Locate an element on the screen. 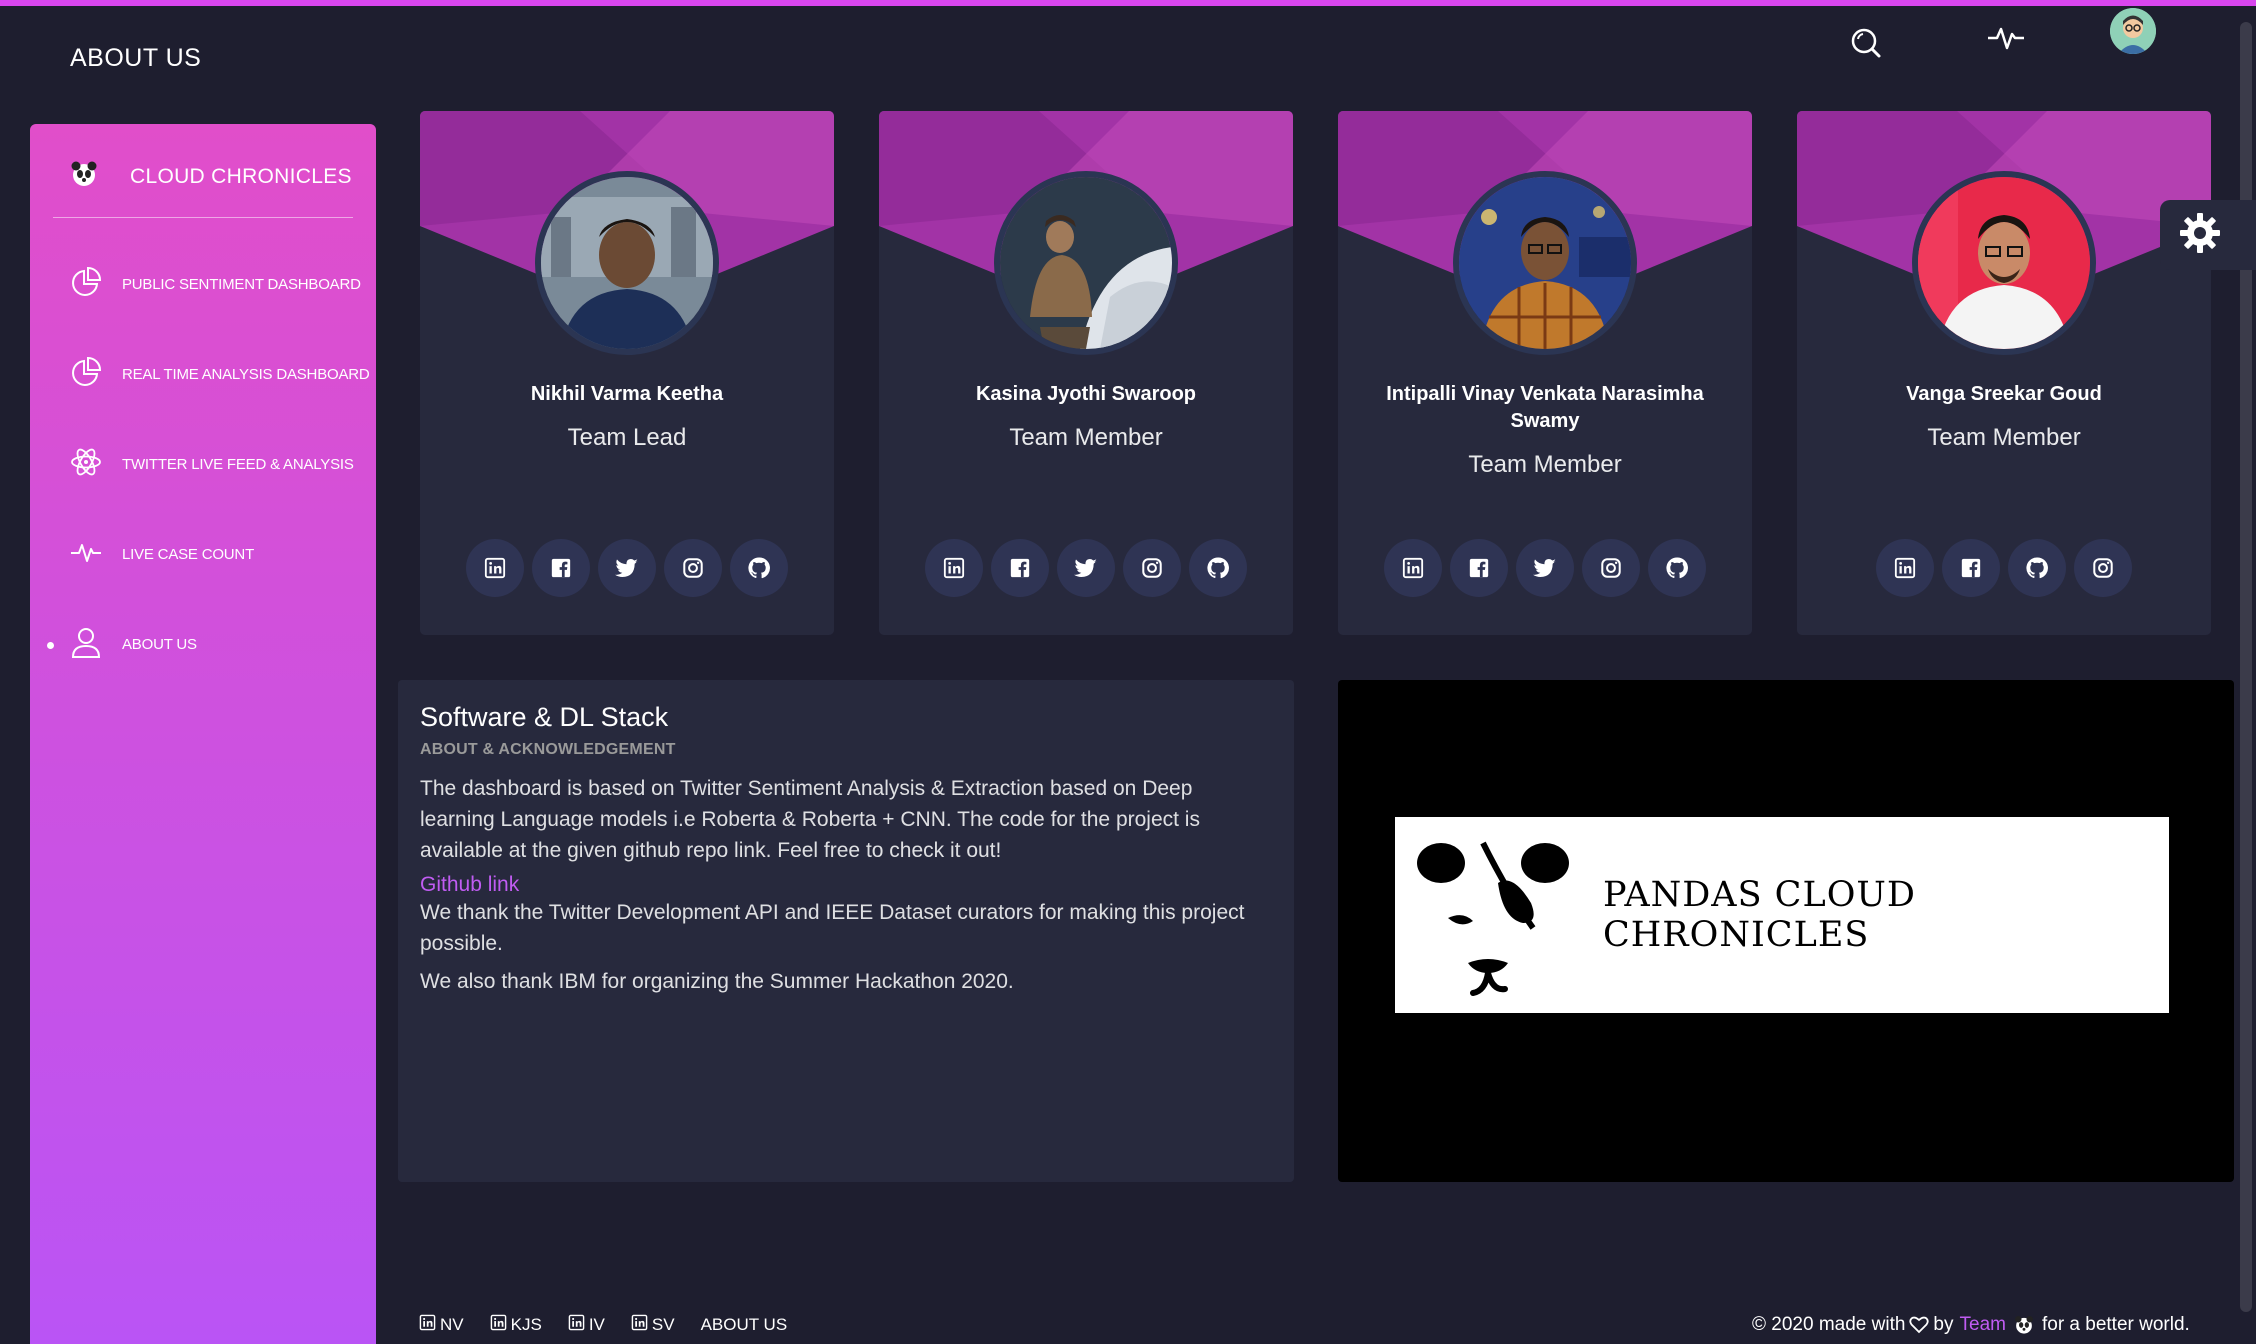 The width and height of the screenshot is (2256, 1344). footer-links: NV KJS IV SV ABOUT US is located at coordinates (603, 1325).